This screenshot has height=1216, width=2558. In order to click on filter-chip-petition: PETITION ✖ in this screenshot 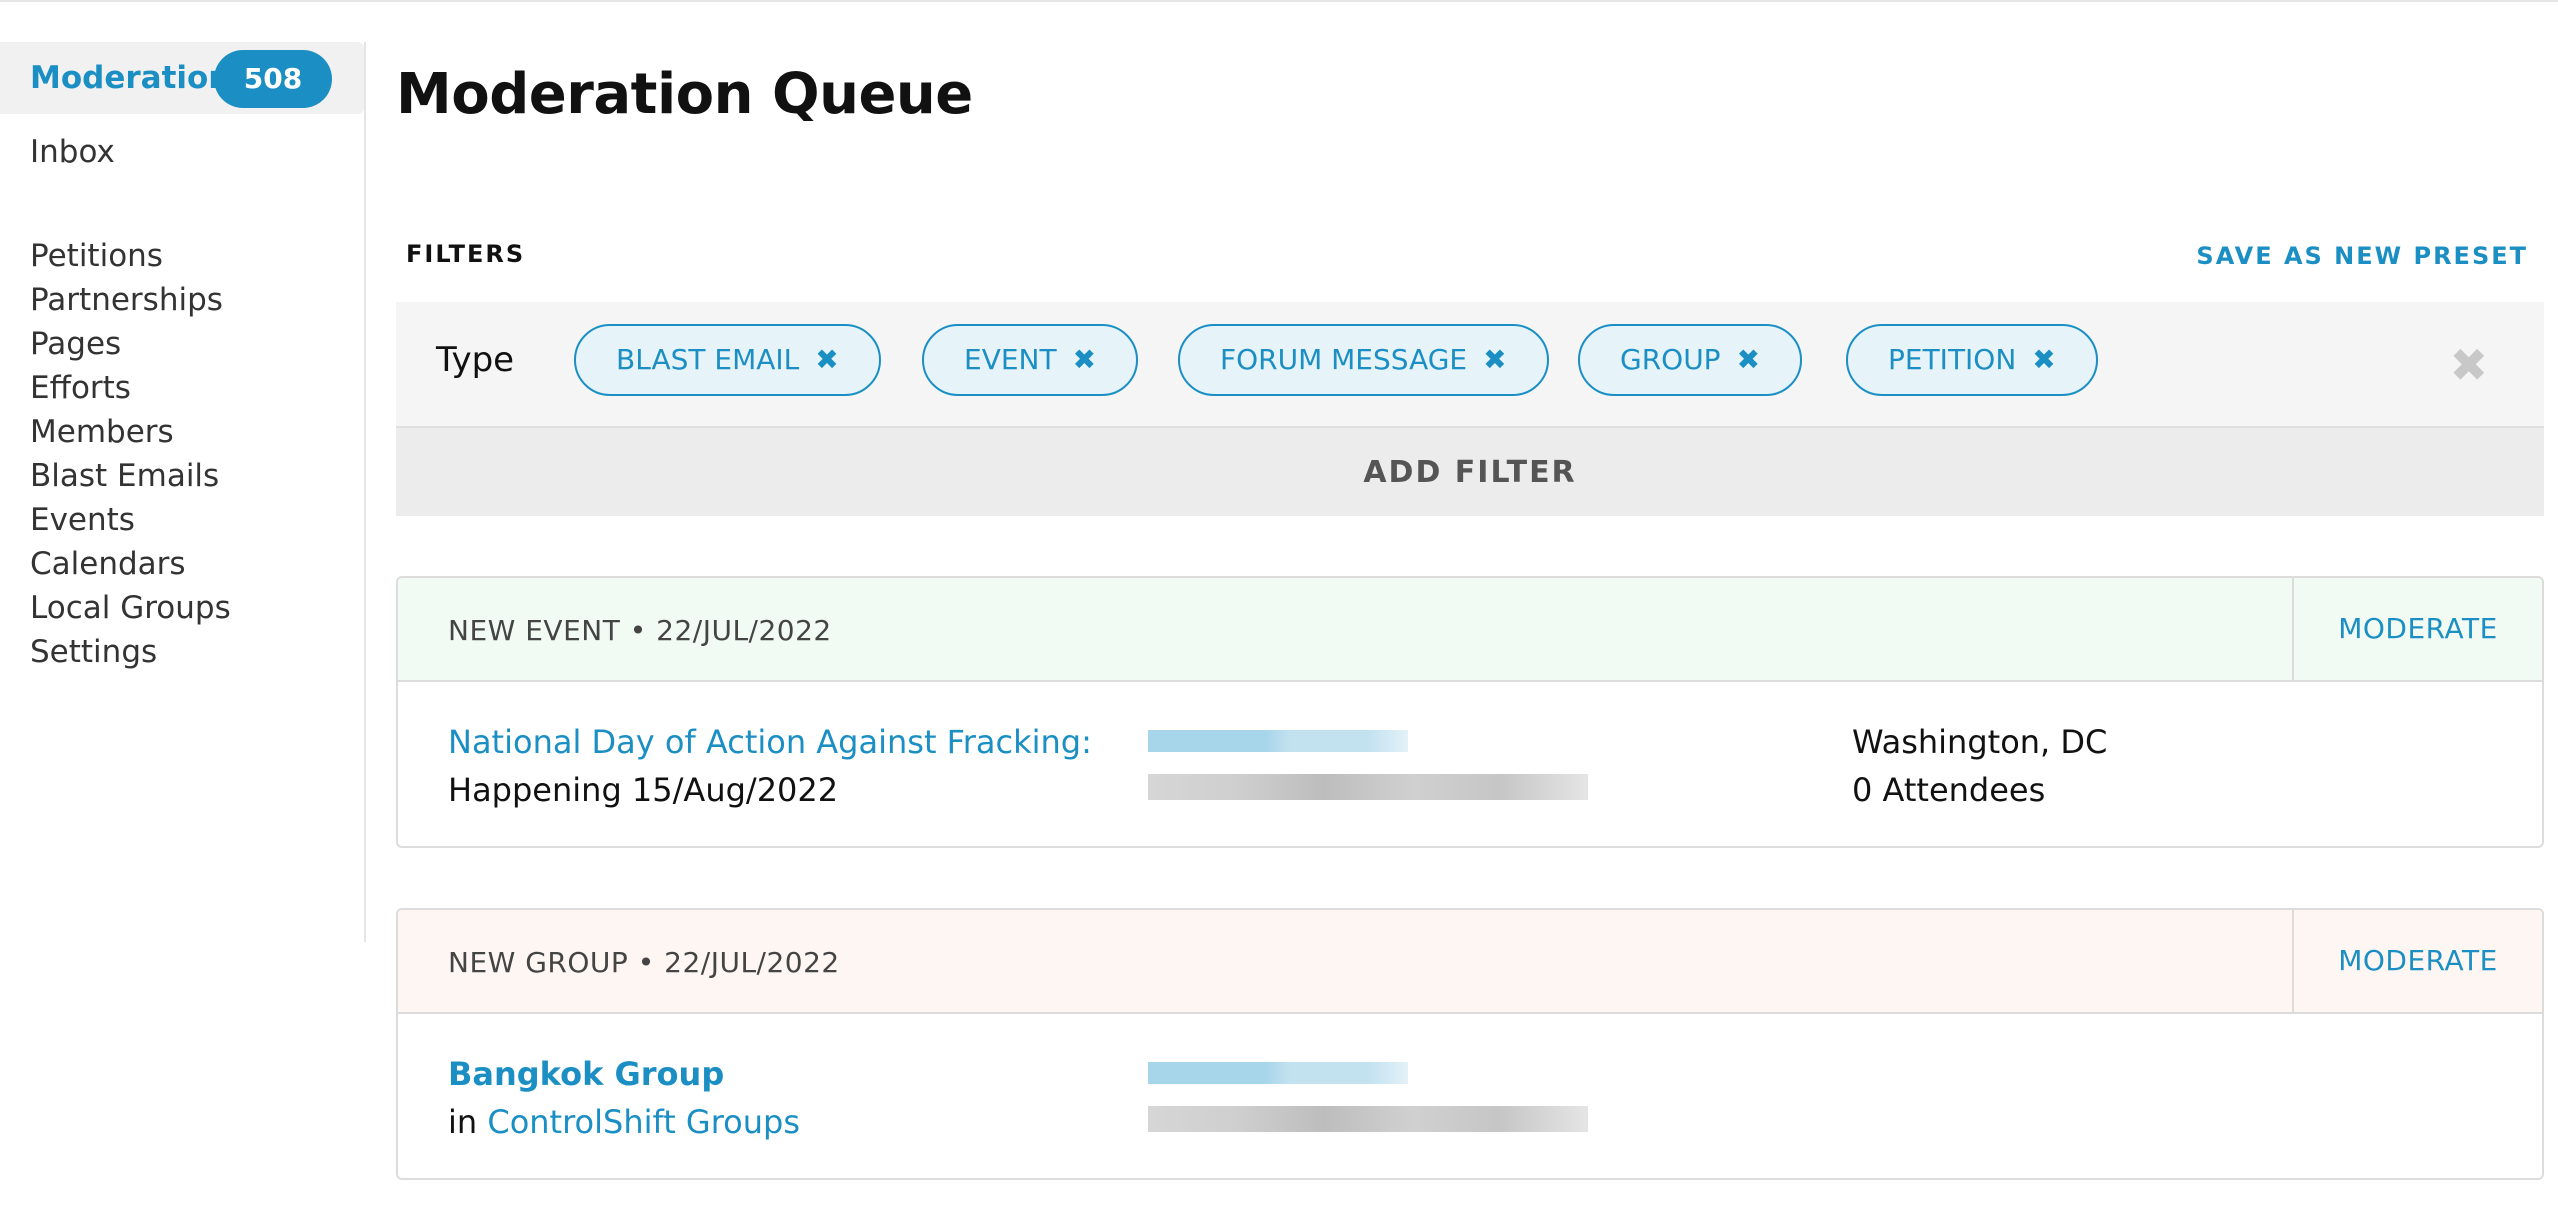, I will do `click(1972, 360)`.